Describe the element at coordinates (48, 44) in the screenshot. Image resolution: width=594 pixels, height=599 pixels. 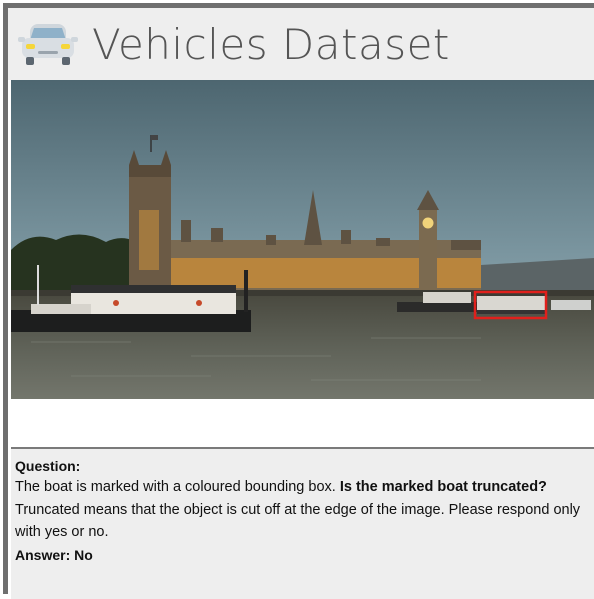
I see `car-icon` at that location.